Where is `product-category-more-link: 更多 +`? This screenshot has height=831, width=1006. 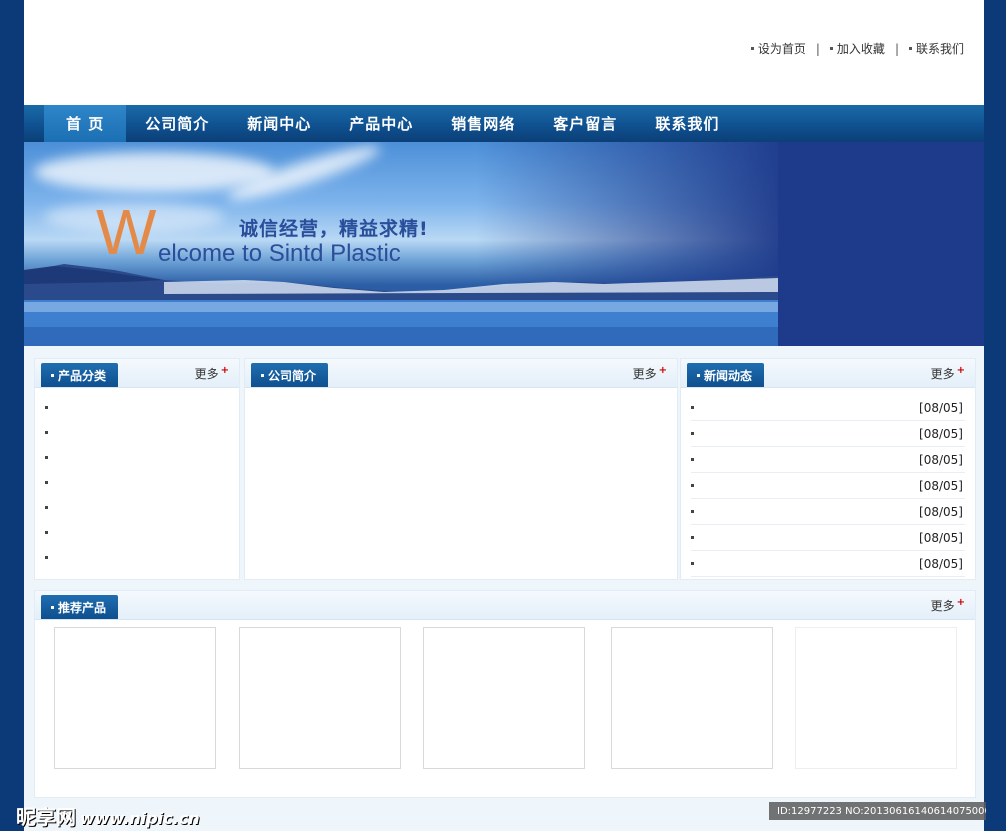
product-category-more-link: 更多 + is located at coordinates (212, 373).